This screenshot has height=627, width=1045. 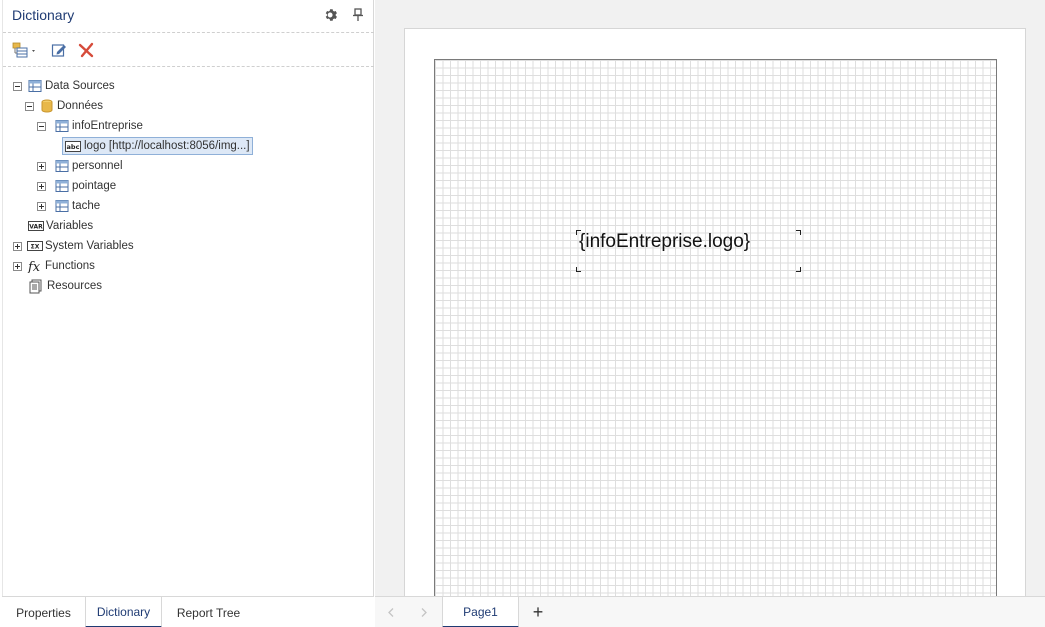 I want to click on tab-report-tree: Report Tree, so click(x=208, y=612).